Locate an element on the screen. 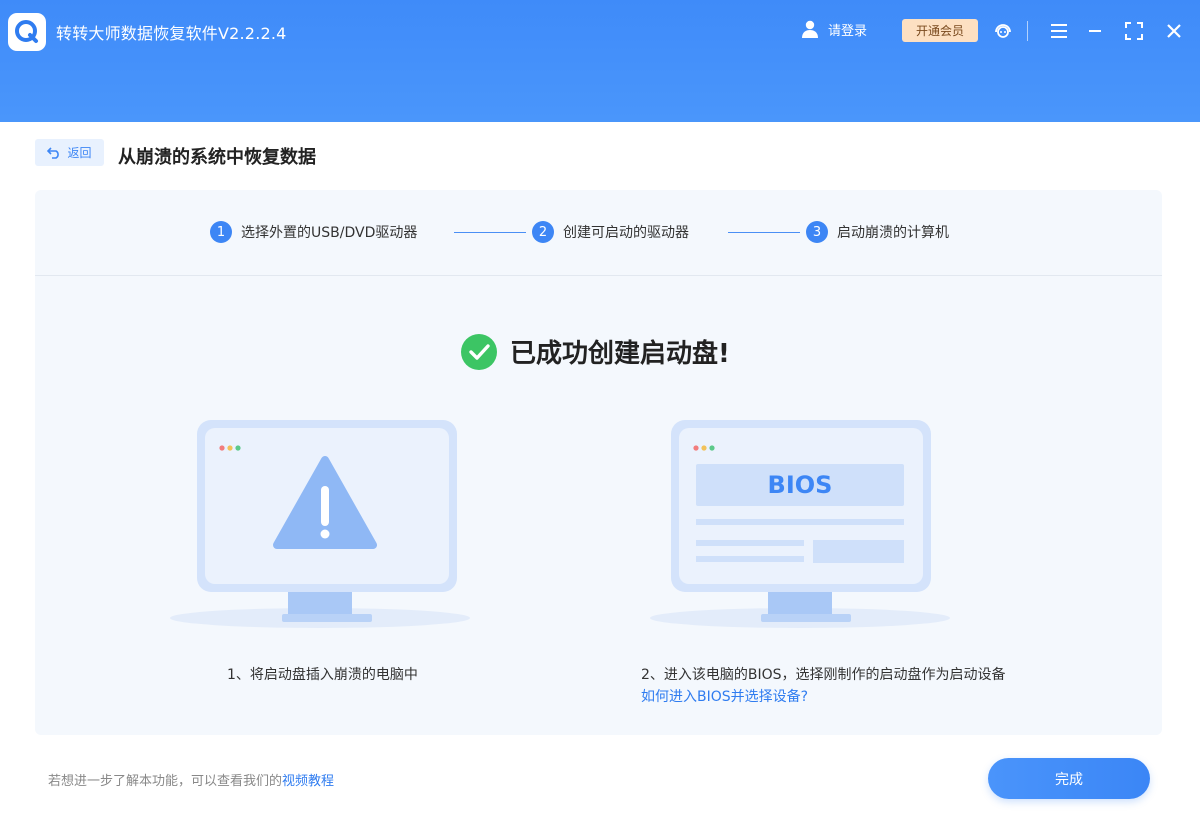 This screenshot has width=1200, height=822. step-3-label: 启动崩溃的计算机 is located at coordinates (893, 233).